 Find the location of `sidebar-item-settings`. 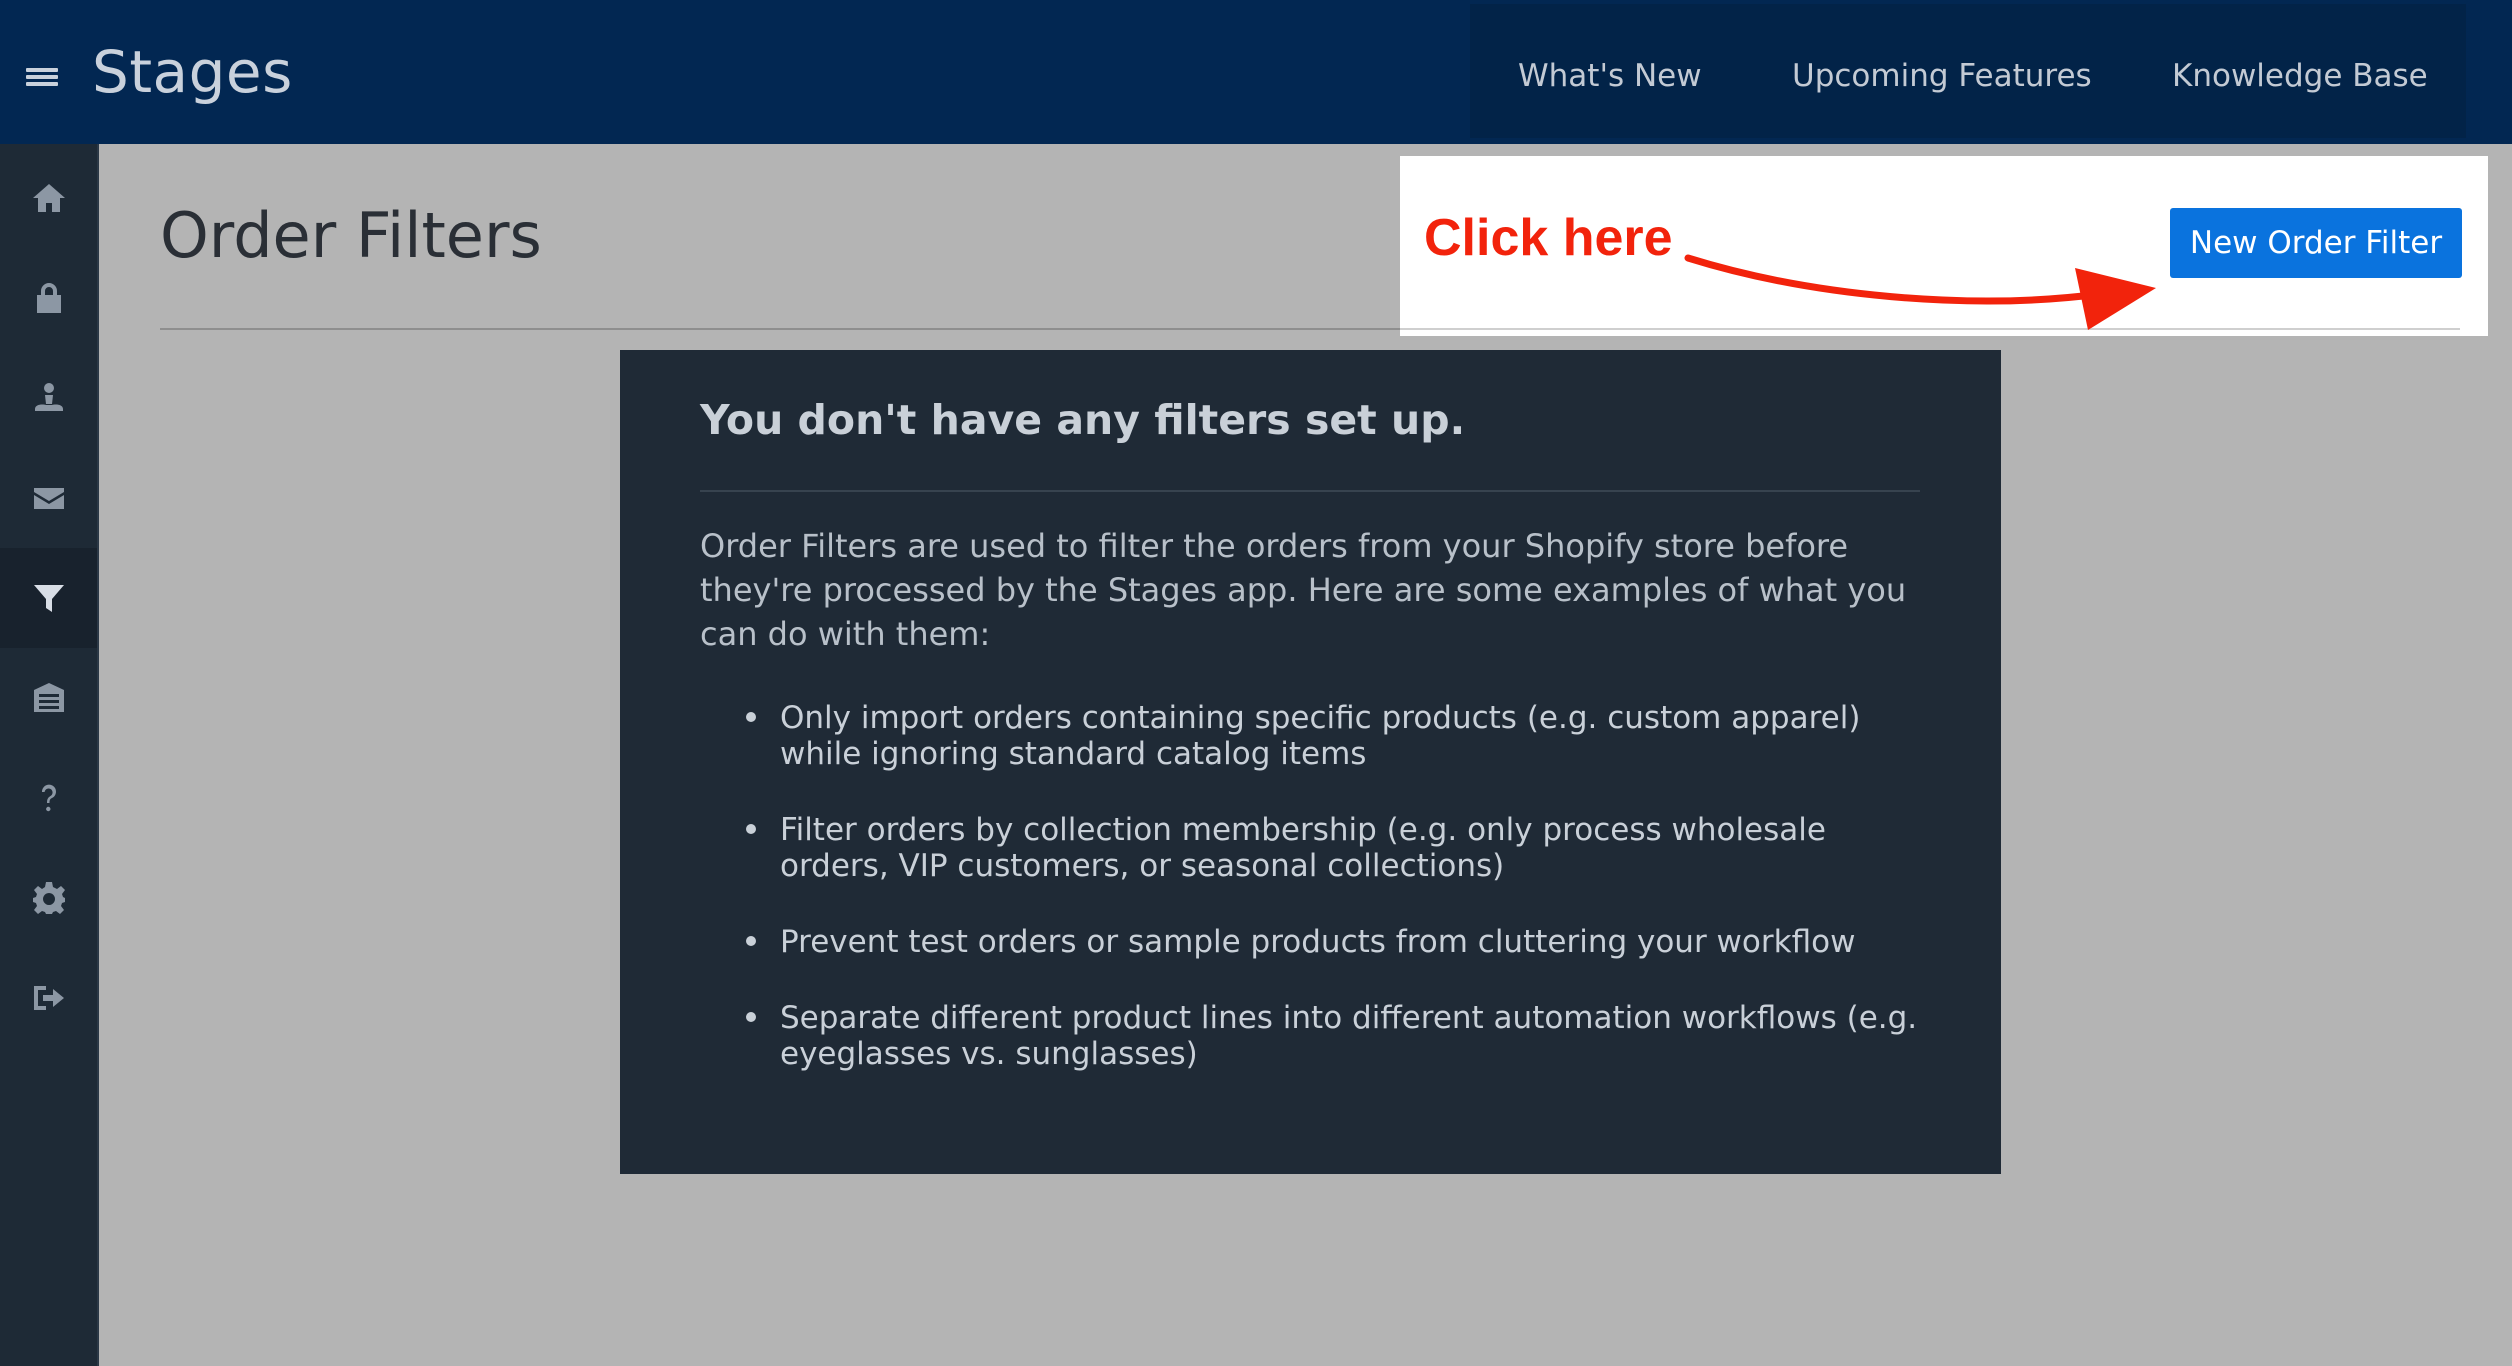

sidebar-item-settings is located at coordinates (48, 898).